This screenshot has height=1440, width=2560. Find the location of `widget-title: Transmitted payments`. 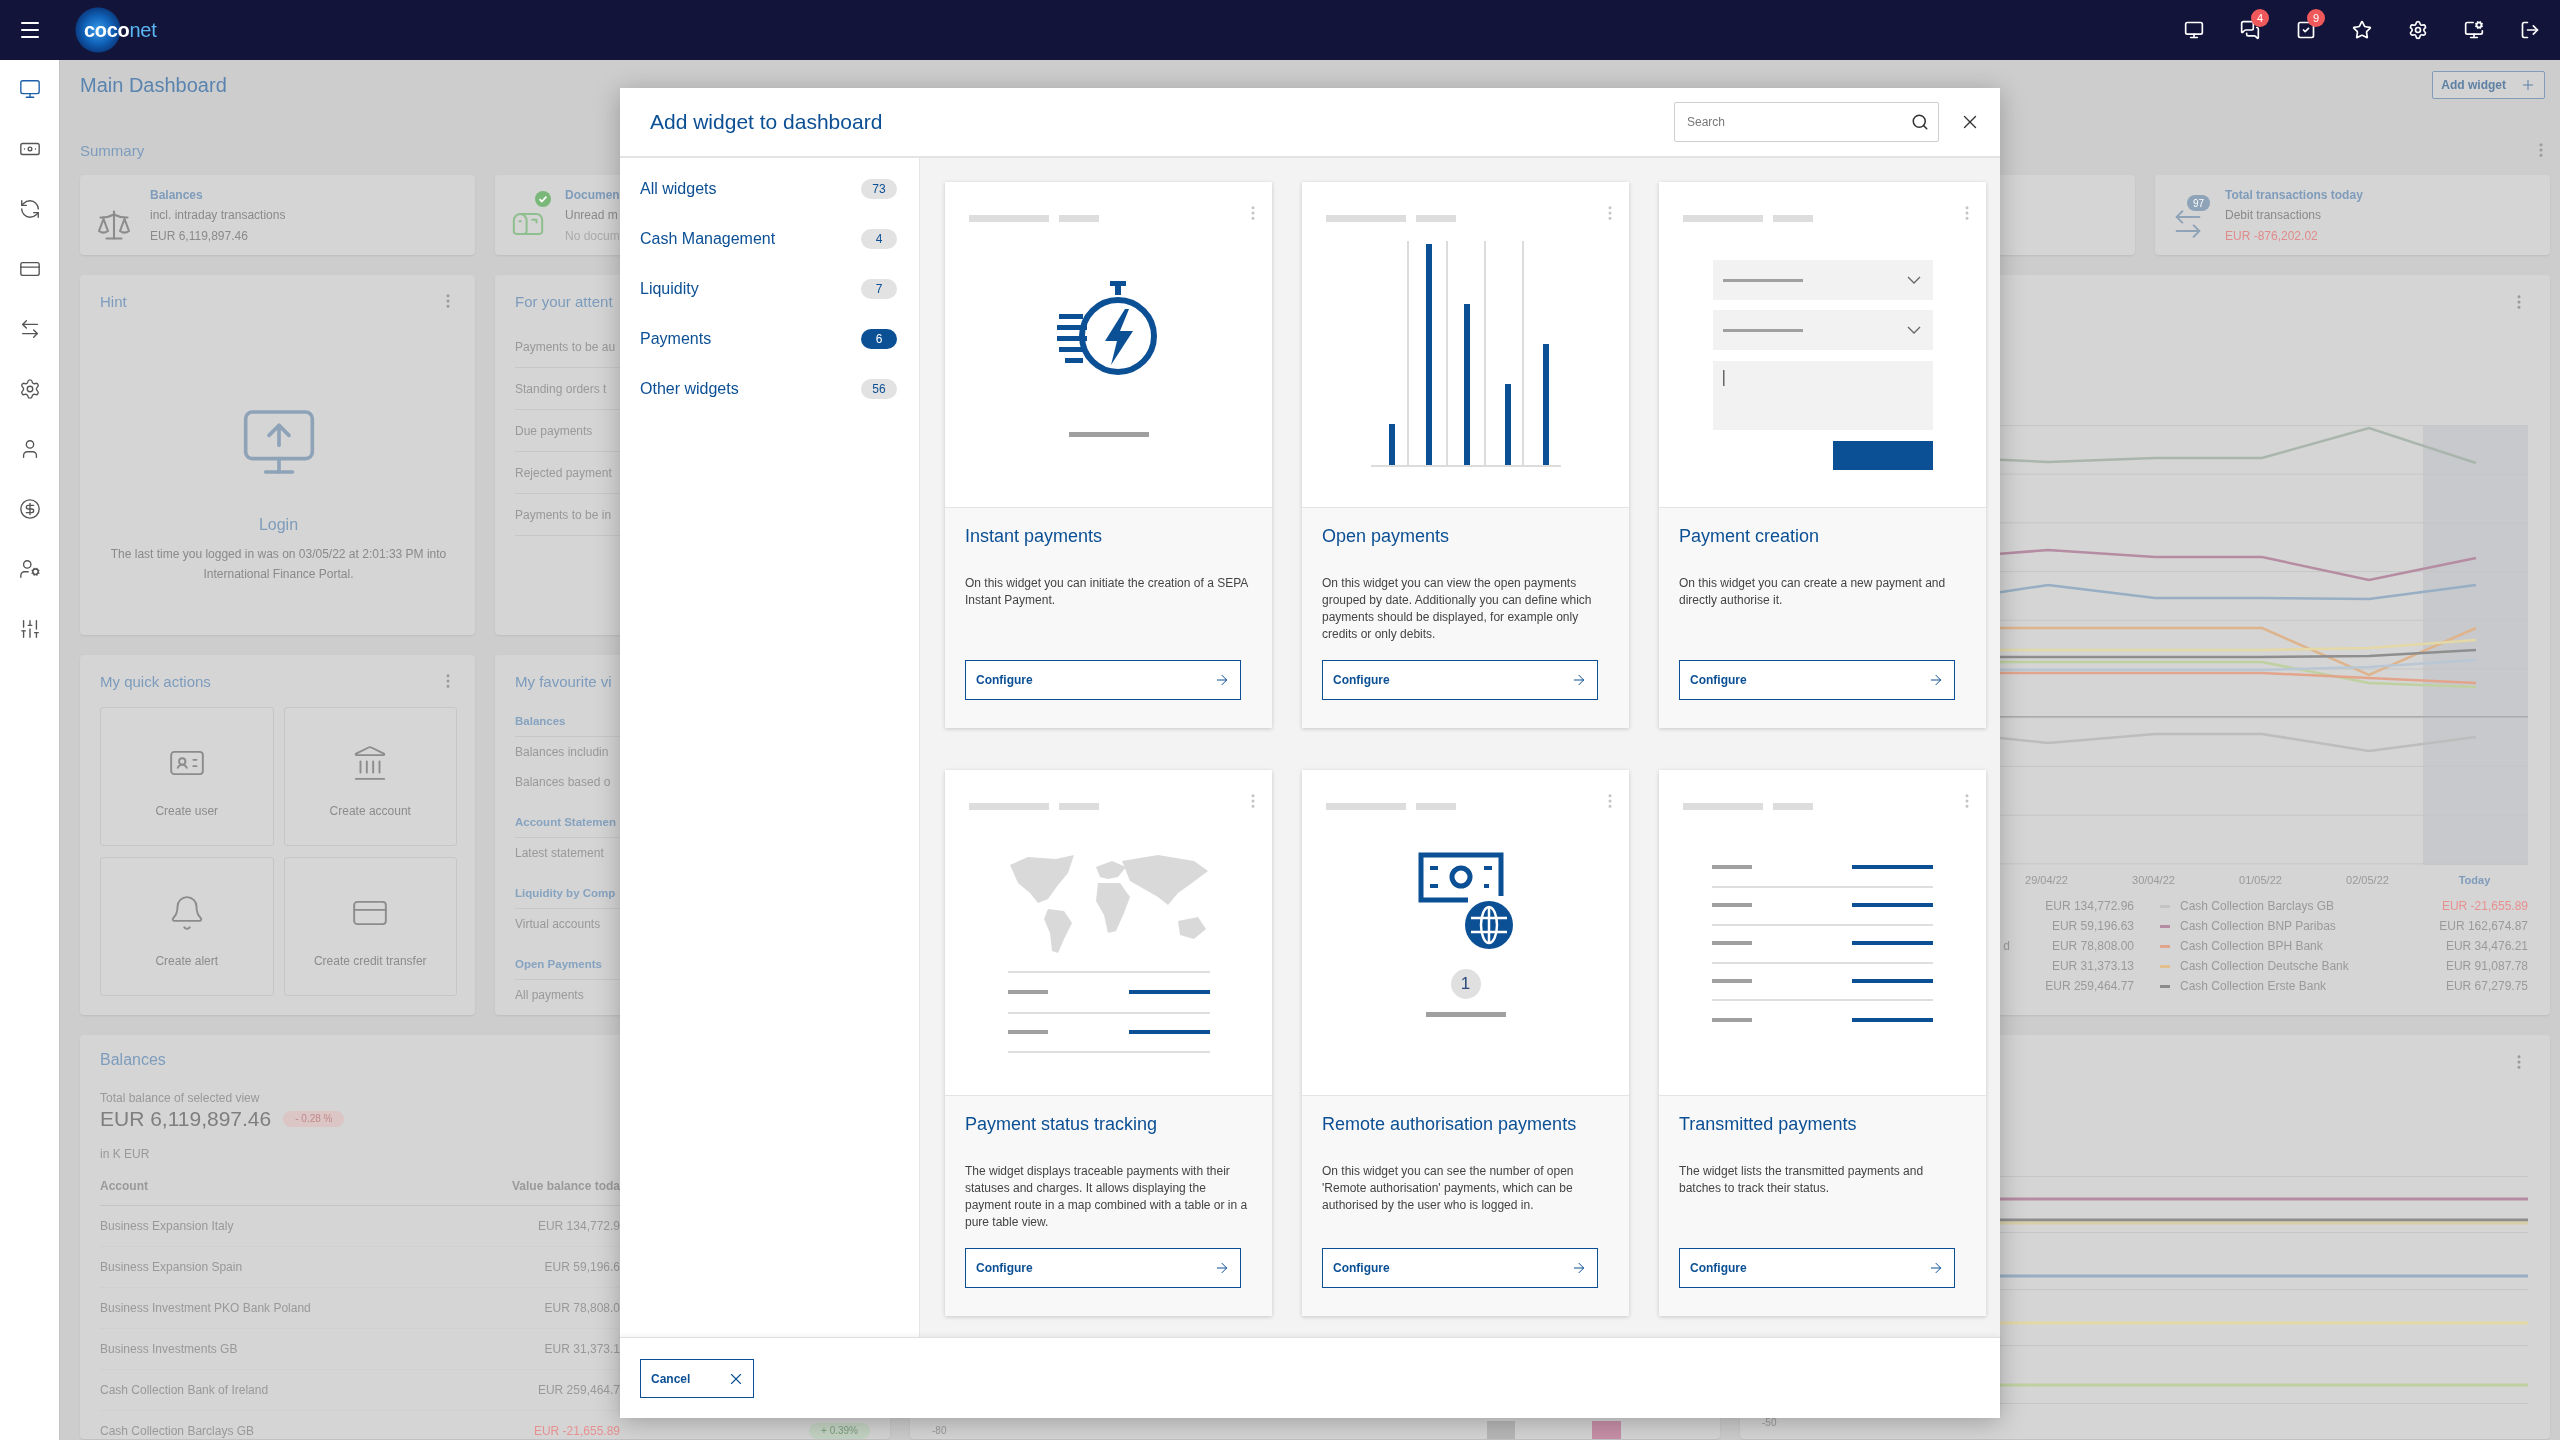

widget-title: Transmitted payments is located at coordinates (1768, 1124).